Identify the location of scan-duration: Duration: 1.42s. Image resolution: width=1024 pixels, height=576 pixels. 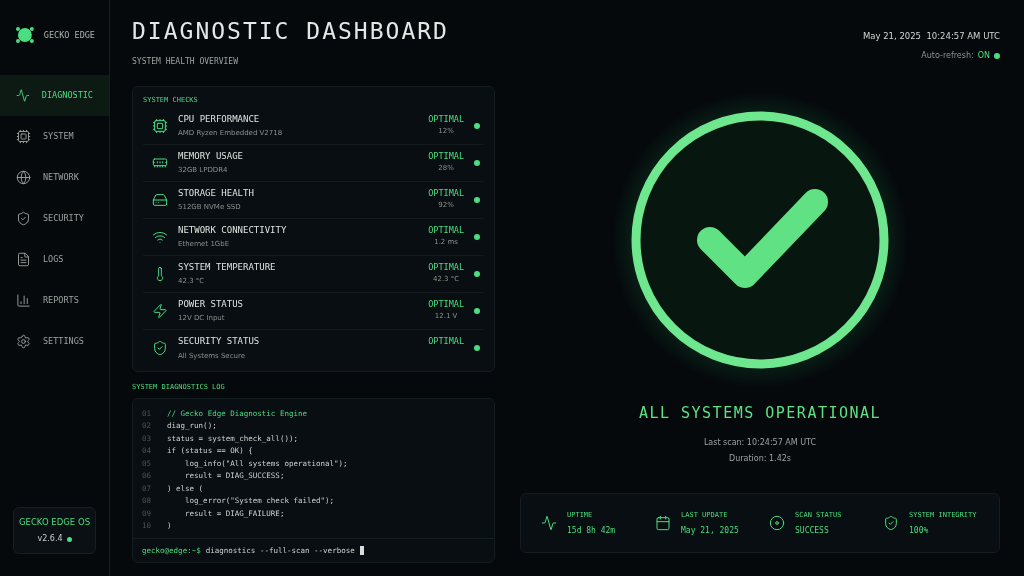
(760, 459).